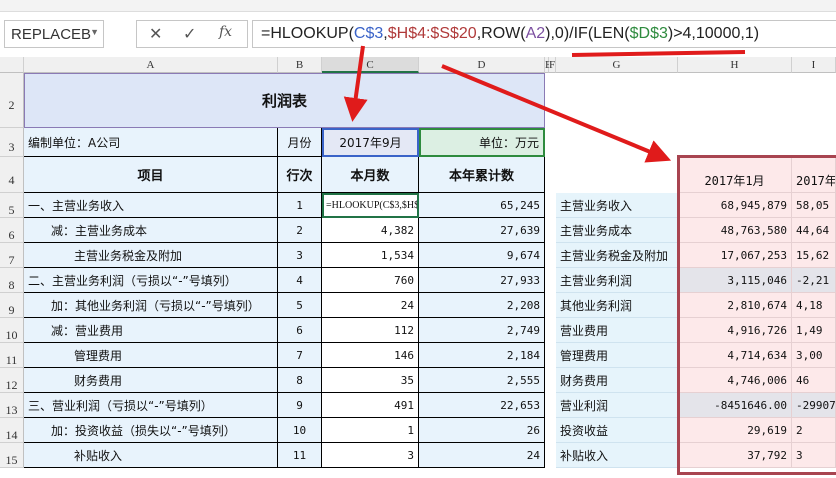  Describe the element at coordinates (658, 53) in the screenshot. I see `red-underline` at that location.